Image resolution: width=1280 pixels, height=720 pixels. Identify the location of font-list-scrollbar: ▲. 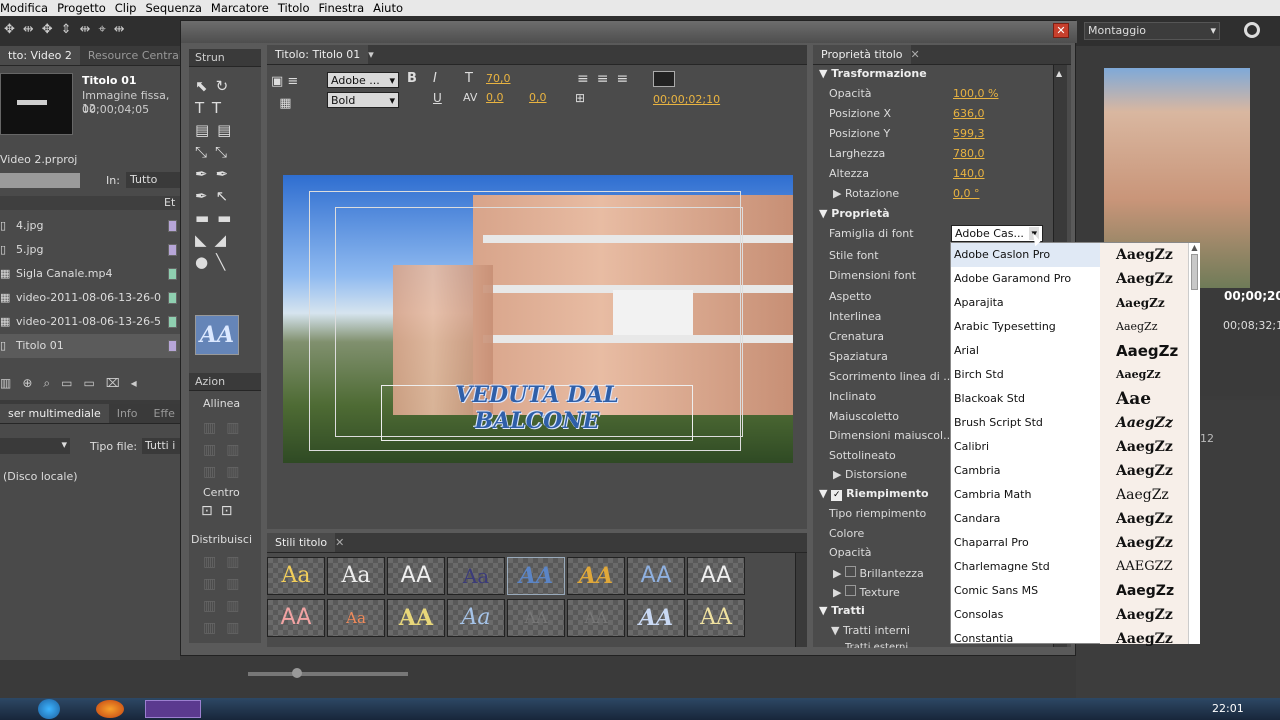
(1194, 443).